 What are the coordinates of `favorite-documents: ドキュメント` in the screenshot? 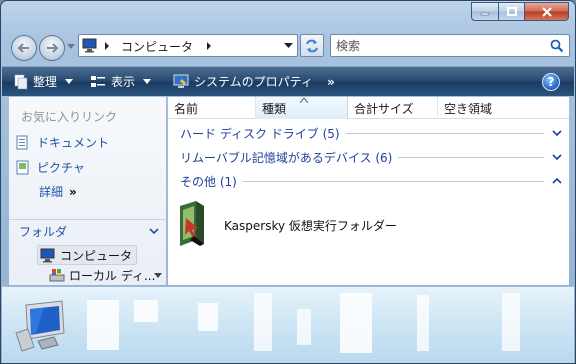 It's located at (62, 142).